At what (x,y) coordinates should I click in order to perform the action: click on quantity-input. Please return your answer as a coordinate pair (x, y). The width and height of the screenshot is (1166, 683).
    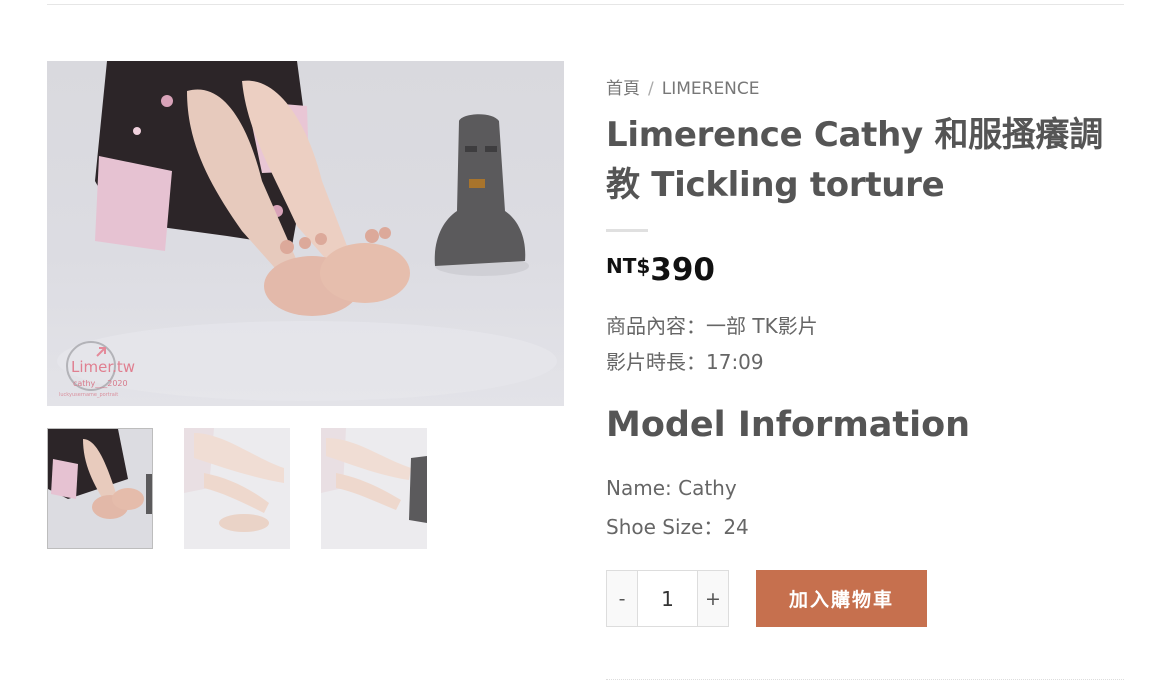
    Looking at the image, I should click on (667, 598).